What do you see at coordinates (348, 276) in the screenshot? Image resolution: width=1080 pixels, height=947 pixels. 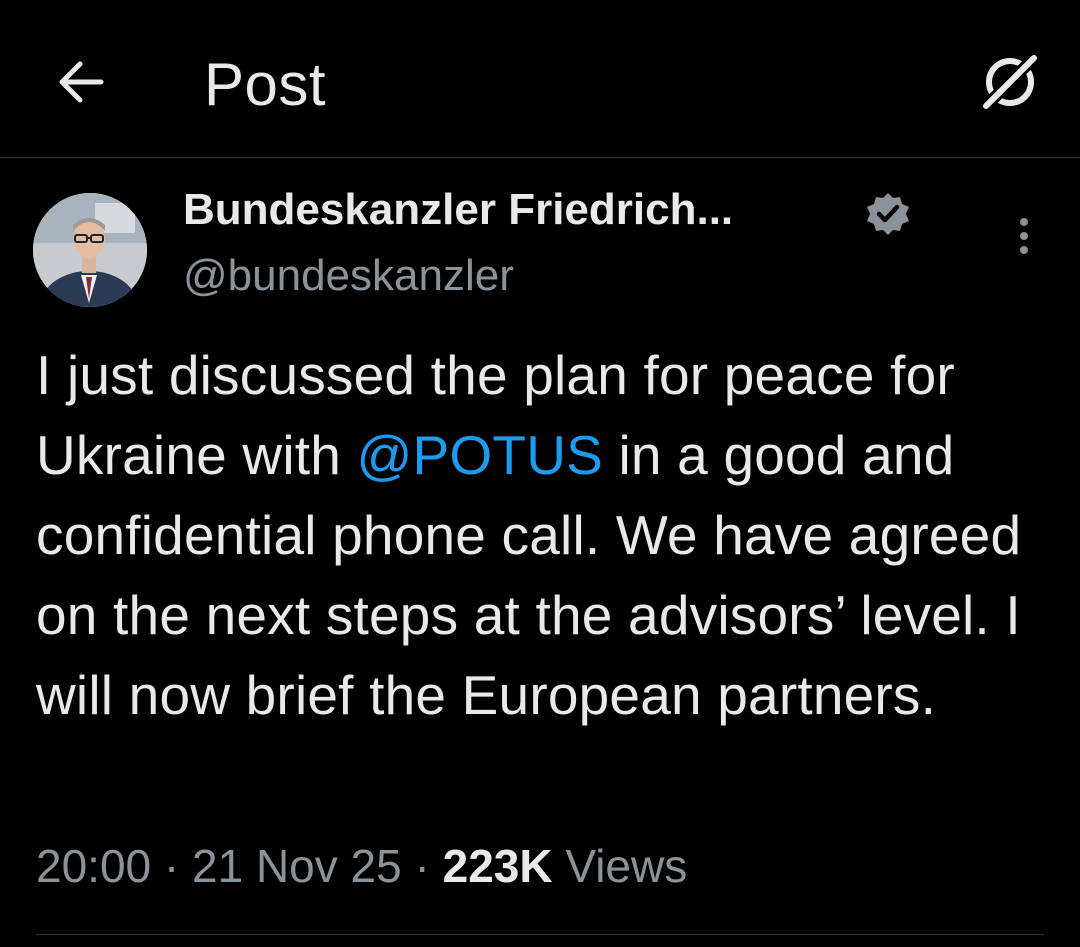 I see `author-handle: @bundeskanzler` at bounding box center [348, 276].